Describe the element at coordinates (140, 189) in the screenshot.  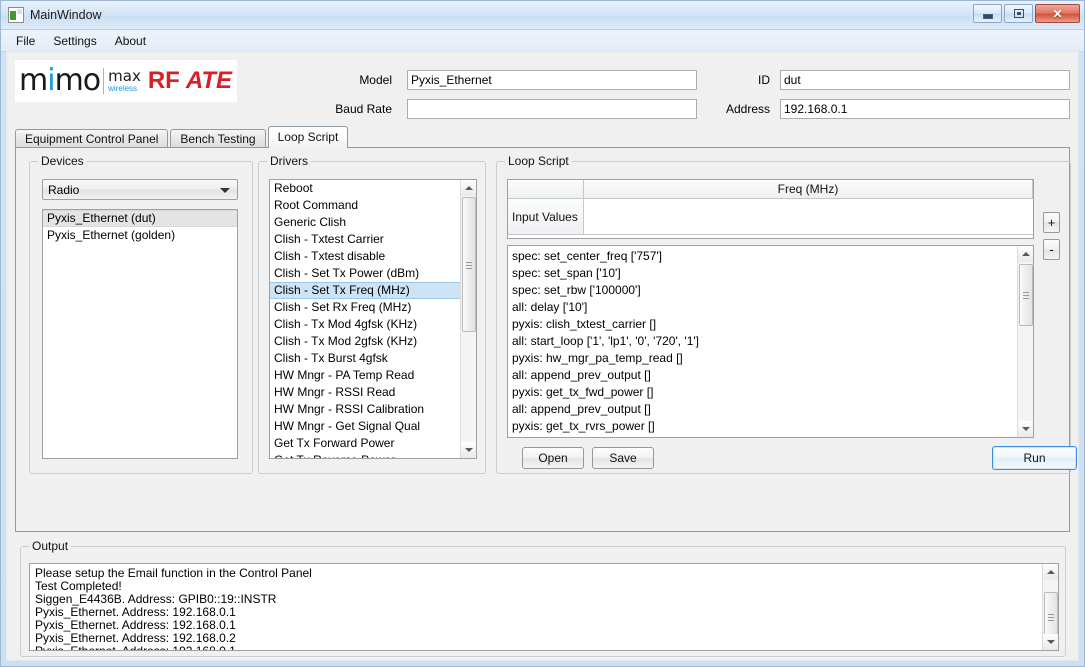
I see `device-type-combo: Radio` at that location.